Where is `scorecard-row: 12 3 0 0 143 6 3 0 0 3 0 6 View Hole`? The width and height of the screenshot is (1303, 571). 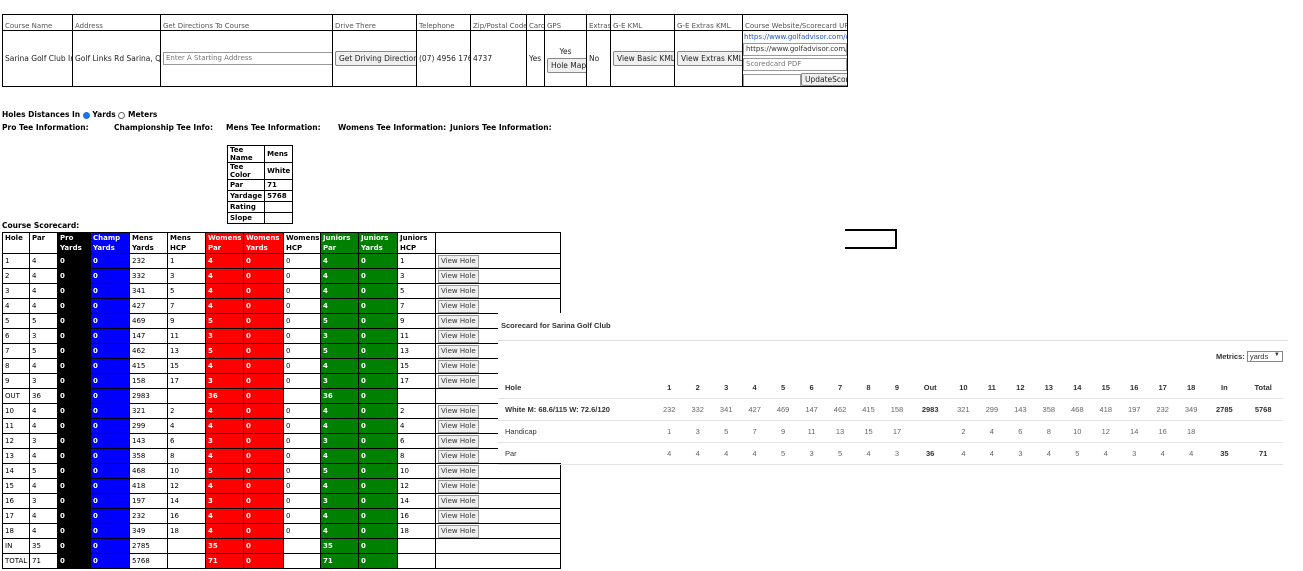 scorecard-row: 12 3 0 0 143 6 3 0 0 3 0 6 View Hole is located at coordinates (281, 441).